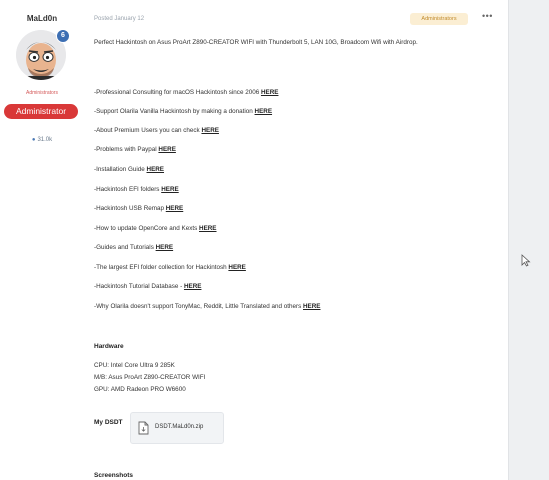  I want to click on attachment-filename: DSDT.MaLd0n.zip, so click(179, 427).